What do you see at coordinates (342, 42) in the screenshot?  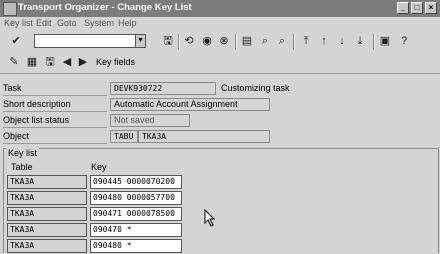 I see `next-page-icon: ↓` at bounding box center [342, 42].